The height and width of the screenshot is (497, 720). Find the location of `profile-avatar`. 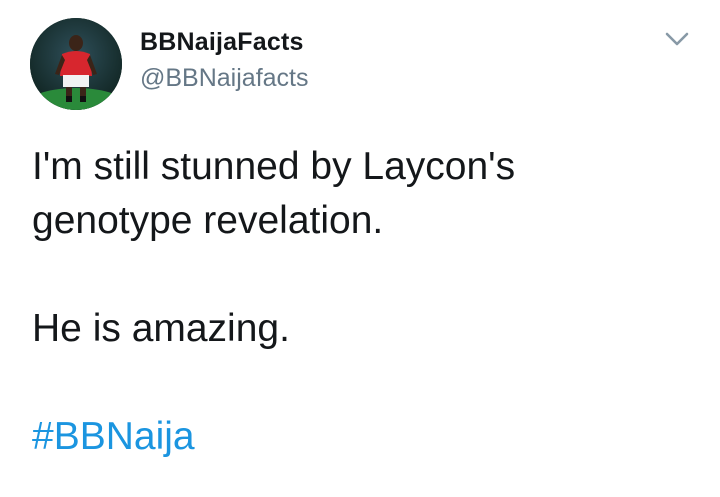

profile-avatar is located at coordinates (76, 64).